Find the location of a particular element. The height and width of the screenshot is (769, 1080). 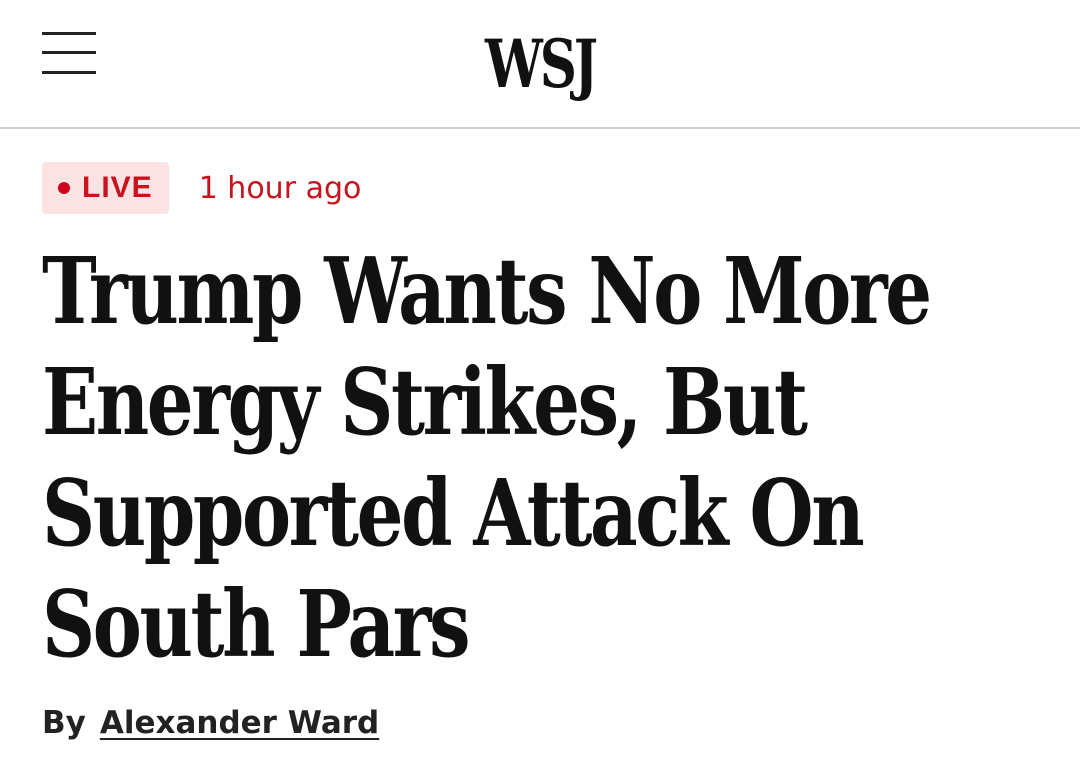

live-badge: LIVE is located at coordinates (105, 188).